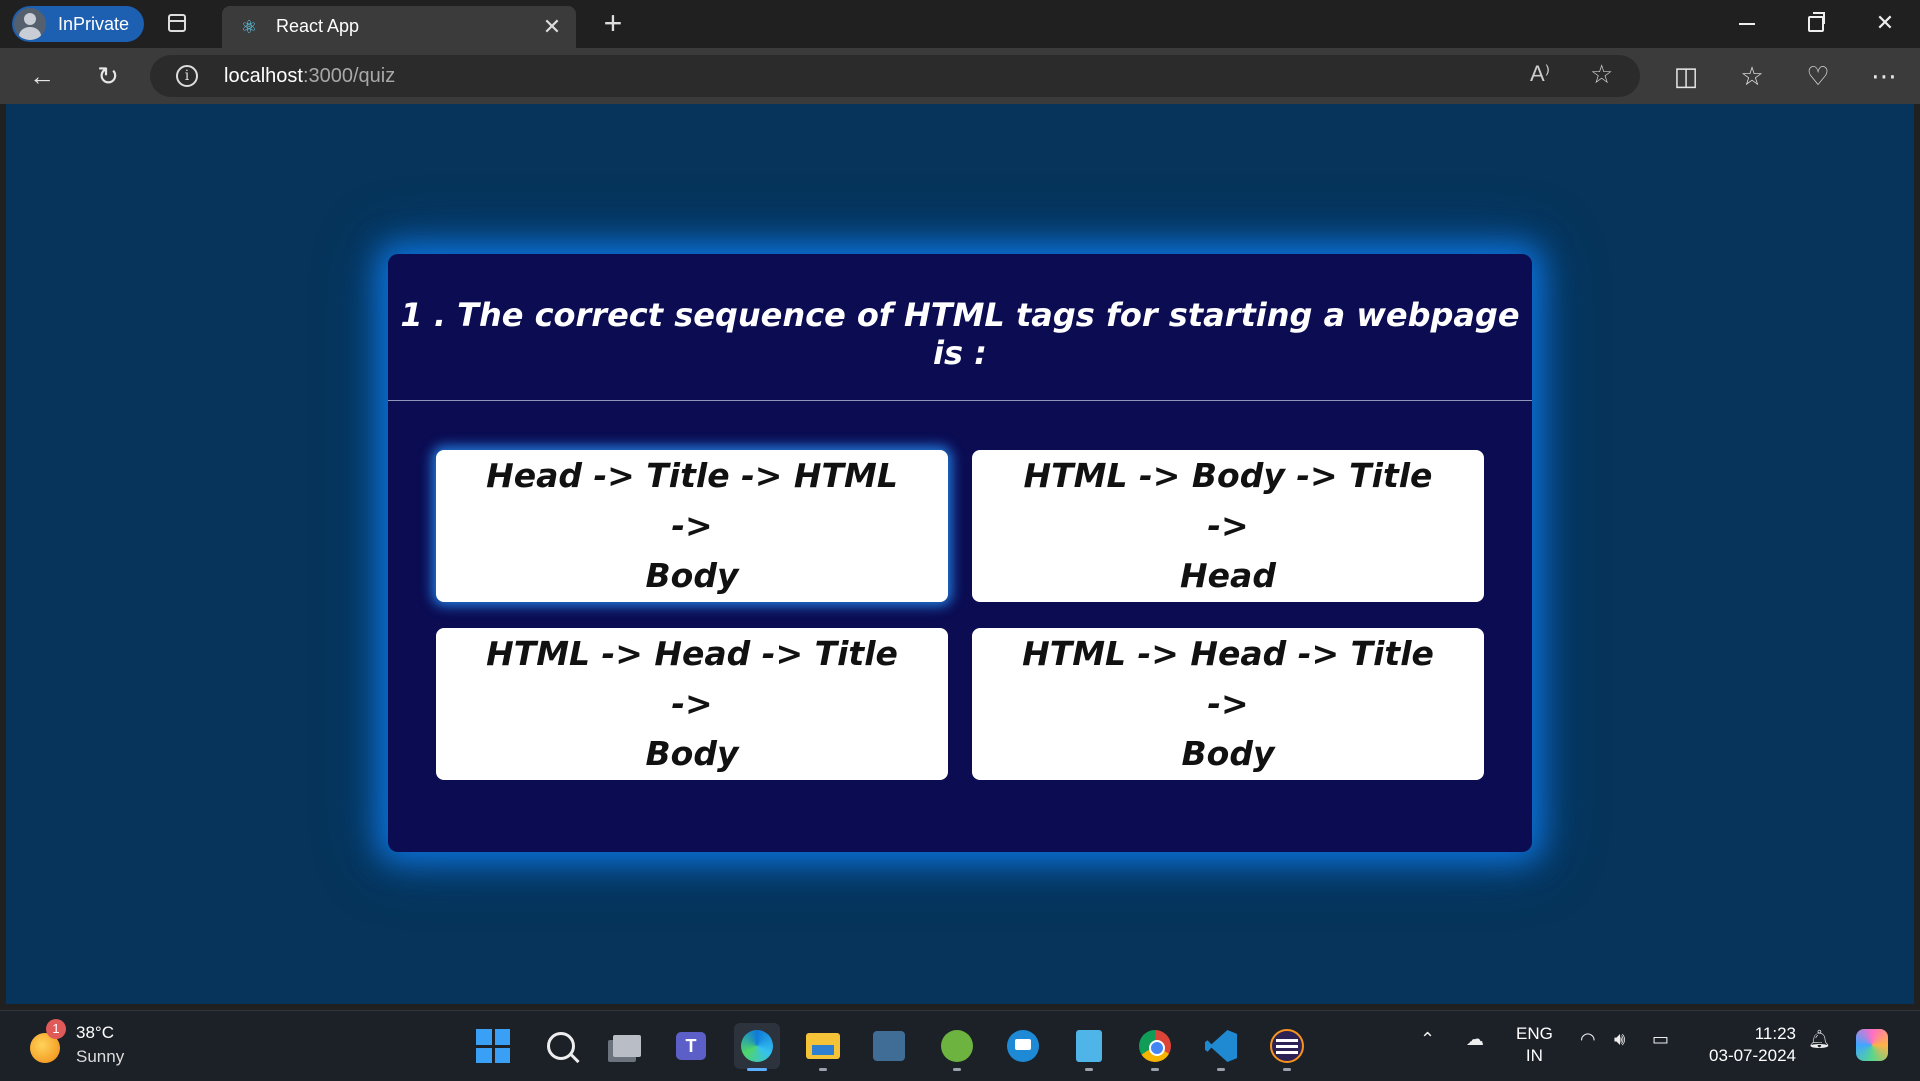 This screenshot has height=1081, width=1920. I want to click on notifications-bell-icon: 🔔︎, so click(1819, 1039).